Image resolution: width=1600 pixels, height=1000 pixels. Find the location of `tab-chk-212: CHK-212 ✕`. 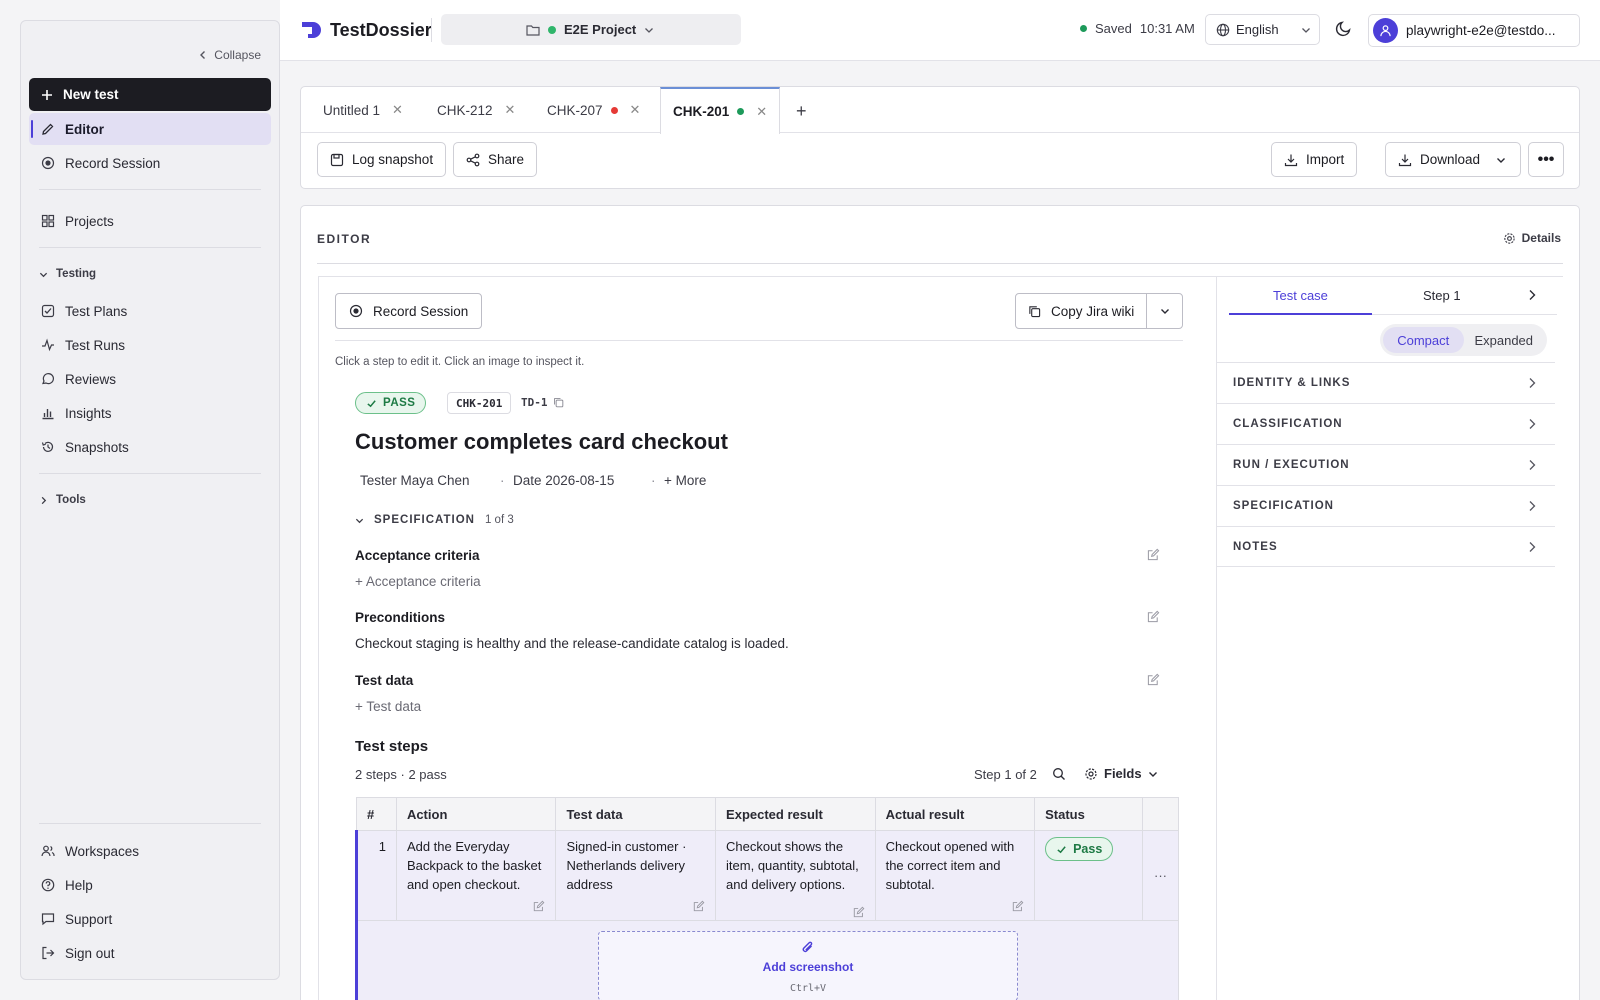

tab-chk-212: CHK-212 ✕ is located at coordinates (476, 110).